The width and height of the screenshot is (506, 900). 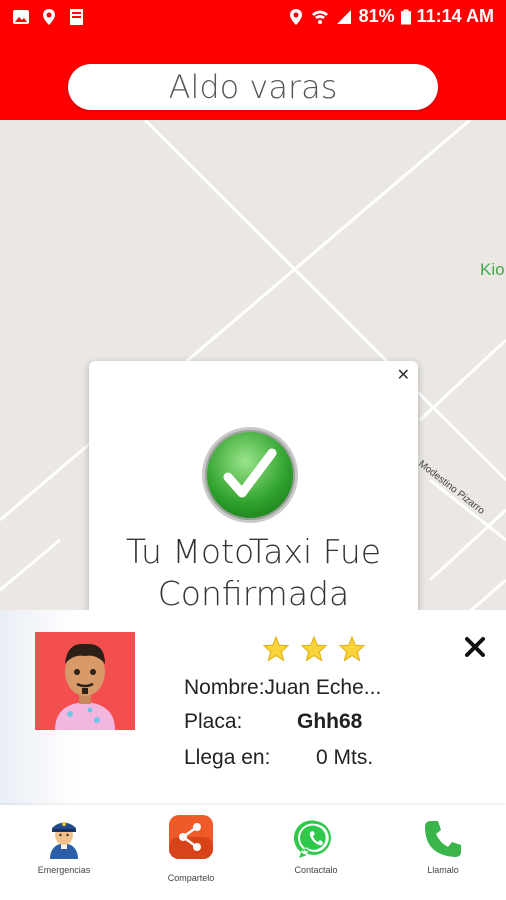 I want to click on battery-icon, so click(x=405, y=16).